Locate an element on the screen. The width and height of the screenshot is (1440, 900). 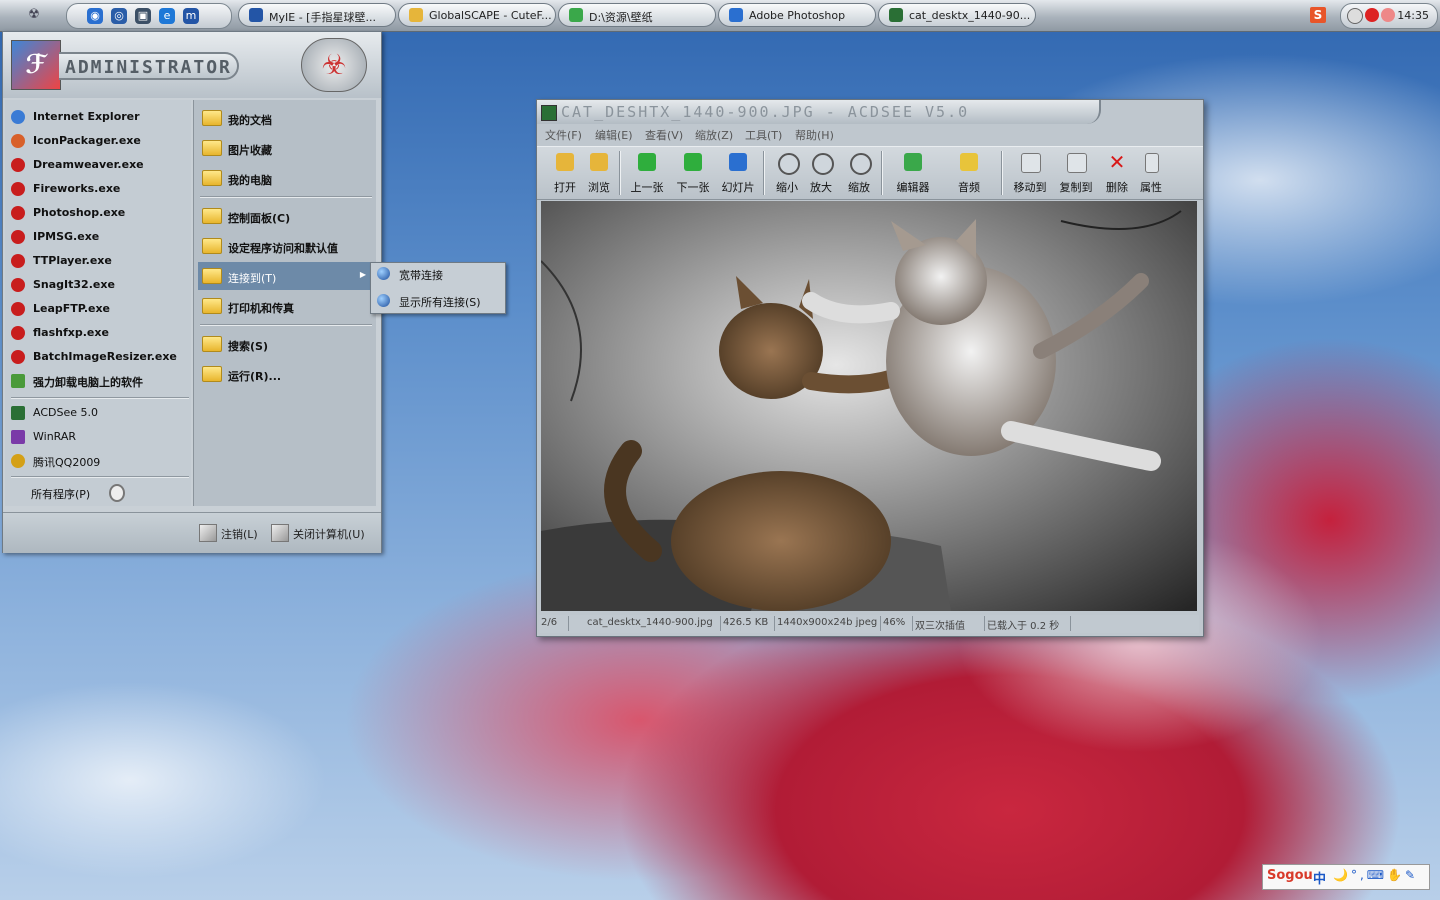
menu-item-connect-to: 连接到(T) ▶ is located at coordinates (284, 276).